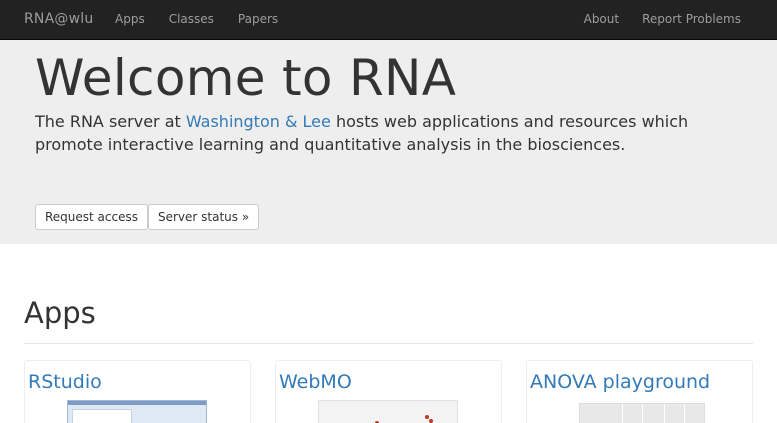 This screenshot has height=423, width=777. I want to click on lead-prefix: The RNA server at, so click(110, 121).